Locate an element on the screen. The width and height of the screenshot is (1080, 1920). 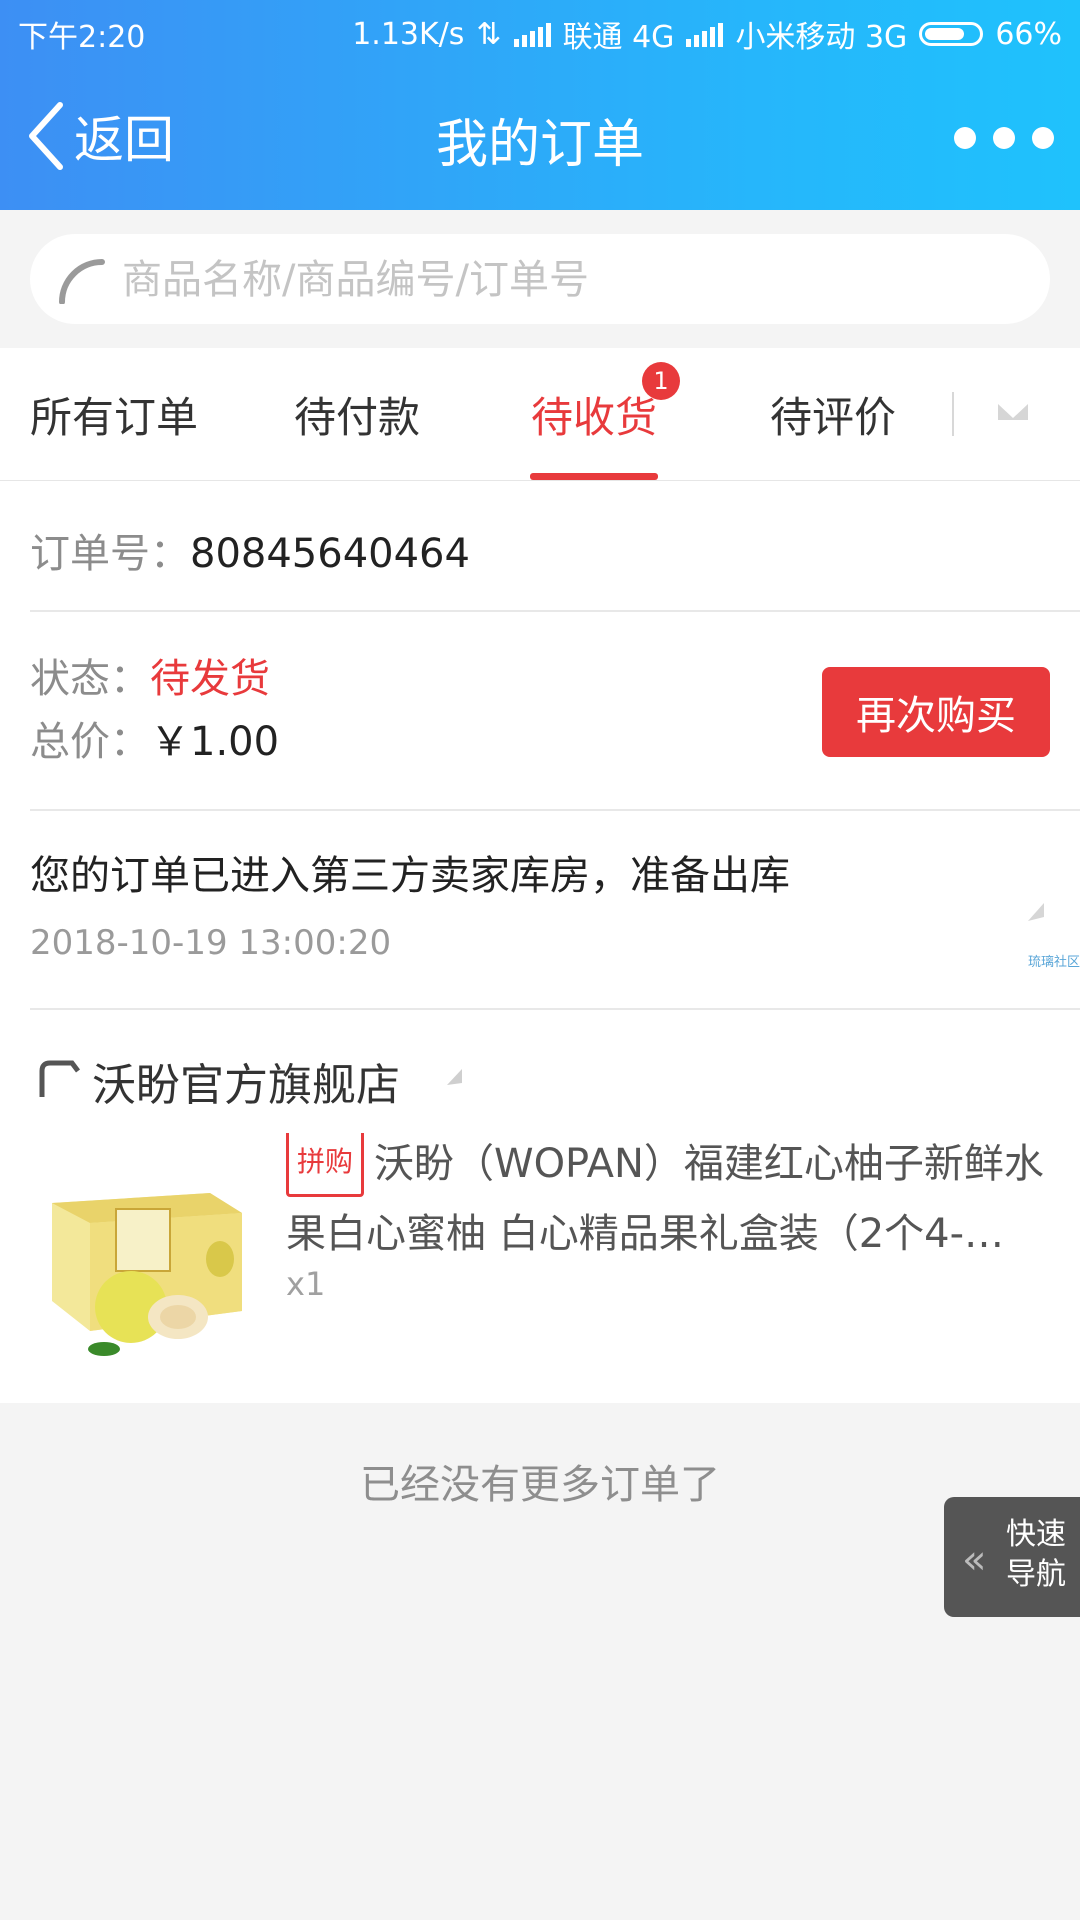
status-bar: 下午2:20 1.13K/s ⇅ 联通 4G 小米移动 3G 66% is located at coordinates (540, 31).